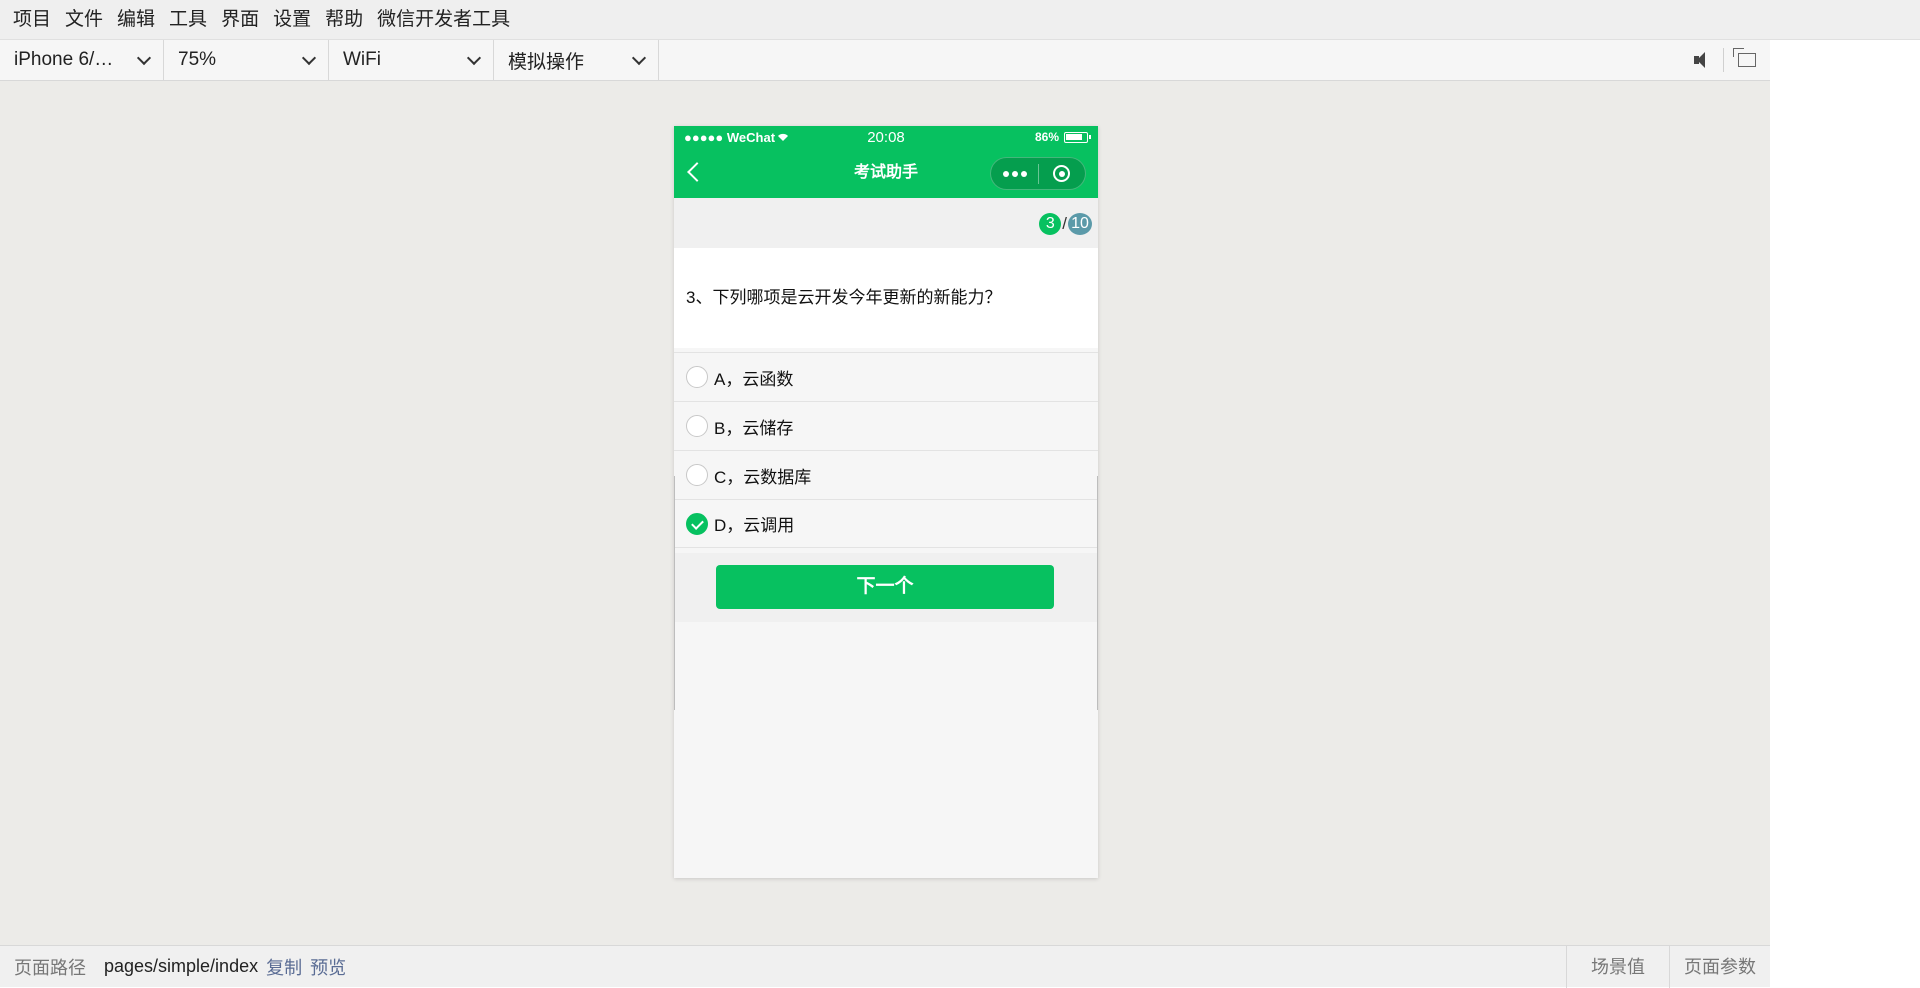  I want to click on option-label: D，云调用, so click(754, 525).